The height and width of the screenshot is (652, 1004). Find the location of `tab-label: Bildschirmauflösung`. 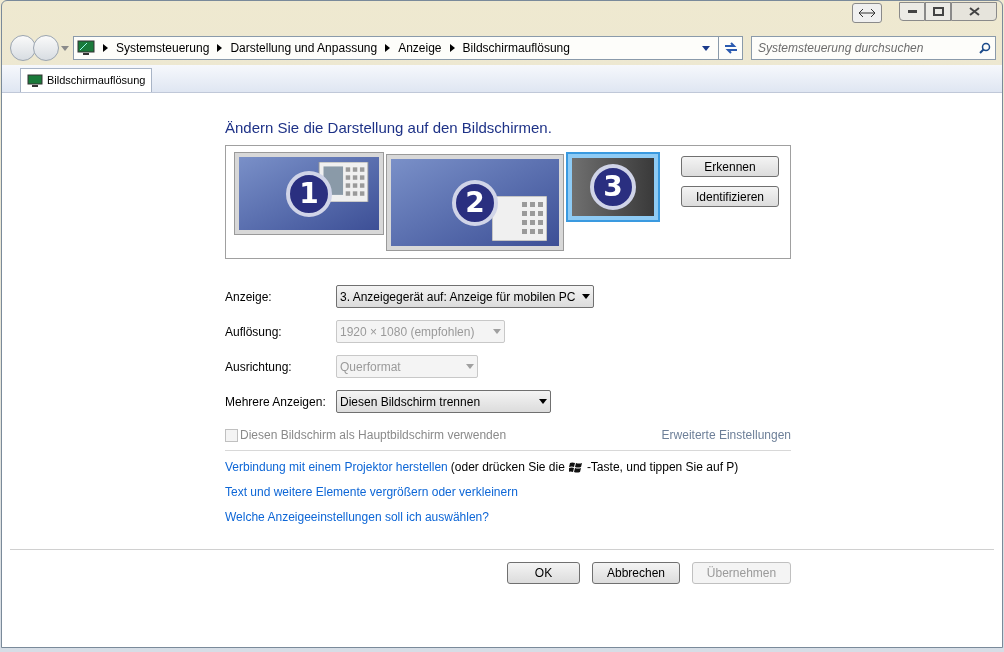

tab-label: Bildschirmauflösung is located at coordinates (96, 81).